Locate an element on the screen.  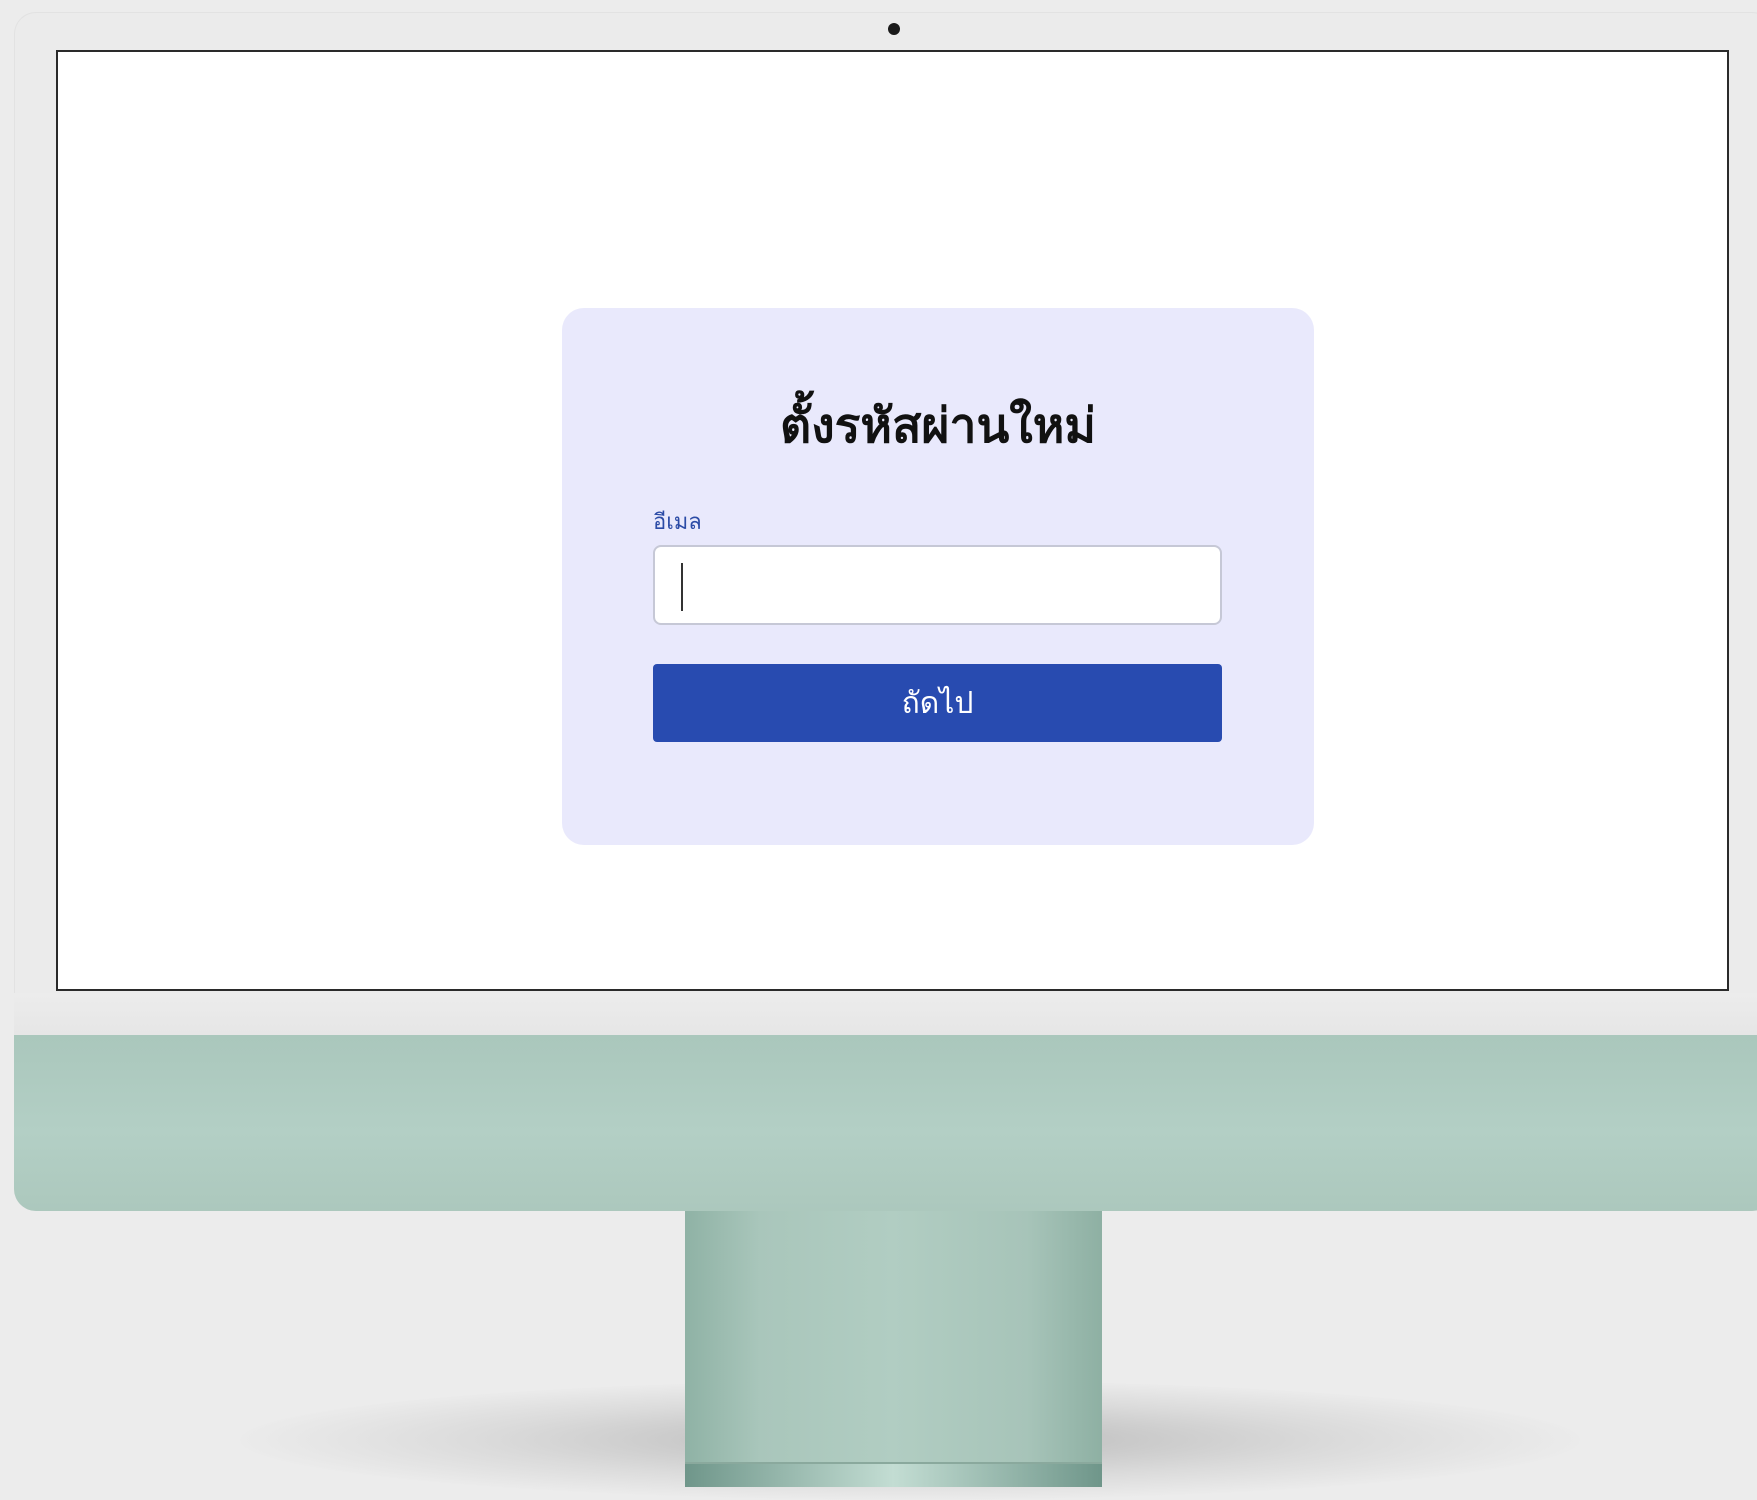
text-caret is located at coordinates (682, 587).